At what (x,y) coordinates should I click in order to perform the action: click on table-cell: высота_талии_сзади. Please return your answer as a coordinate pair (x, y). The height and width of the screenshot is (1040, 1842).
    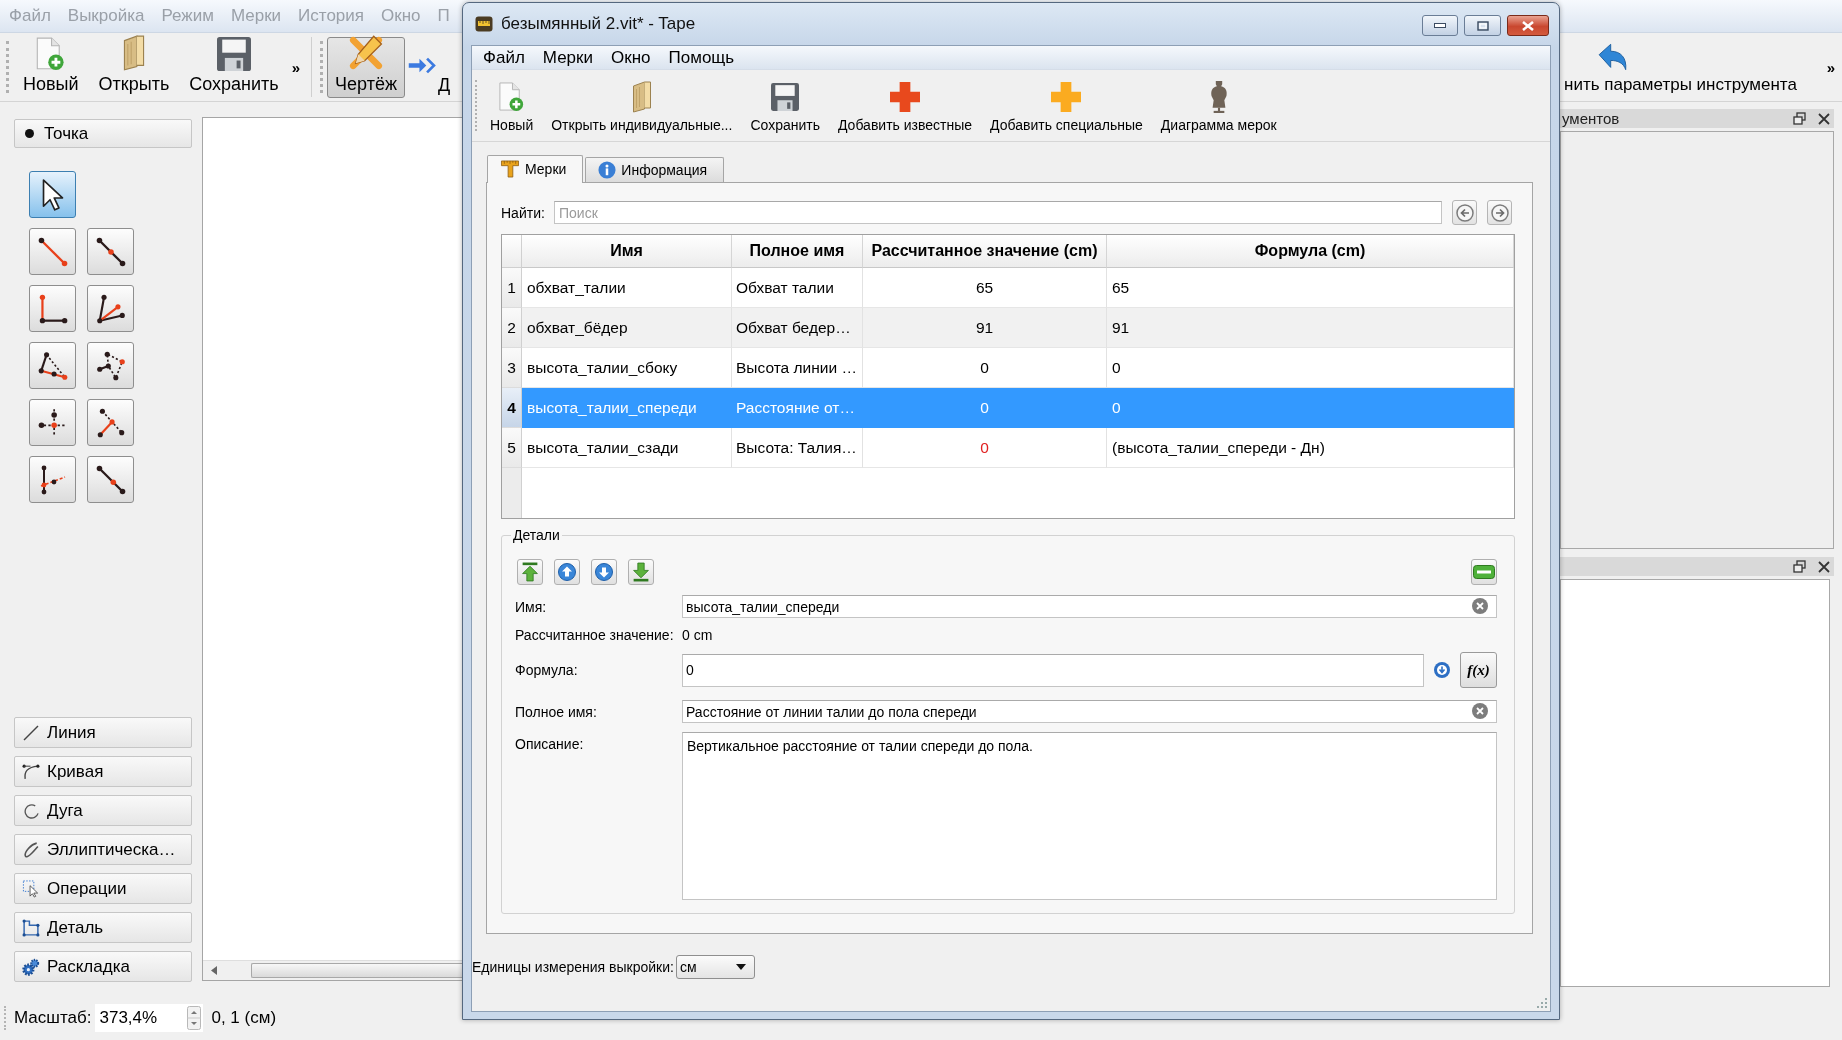
    Looking at the image, I should click on (627, 448).